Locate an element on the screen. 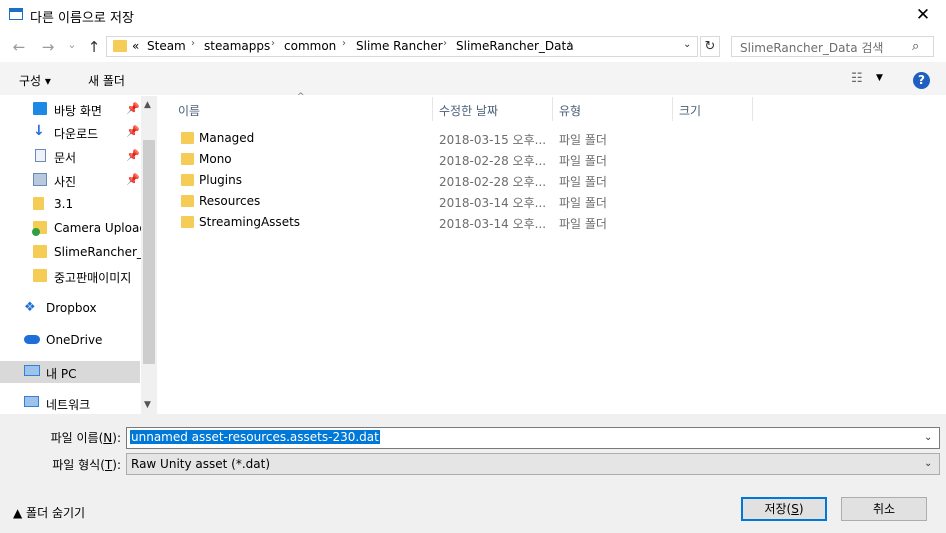 This screenshot has width=946, height=533. breadcrumb-common: common is located at coordinates (310, 46).